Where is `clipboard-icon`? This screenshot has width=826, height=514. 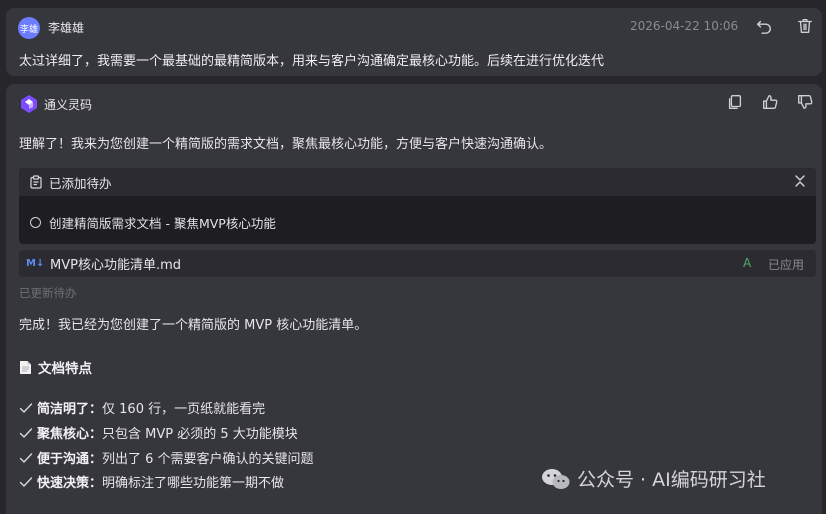 clipboard-icon is located at coordinates (36, 182).